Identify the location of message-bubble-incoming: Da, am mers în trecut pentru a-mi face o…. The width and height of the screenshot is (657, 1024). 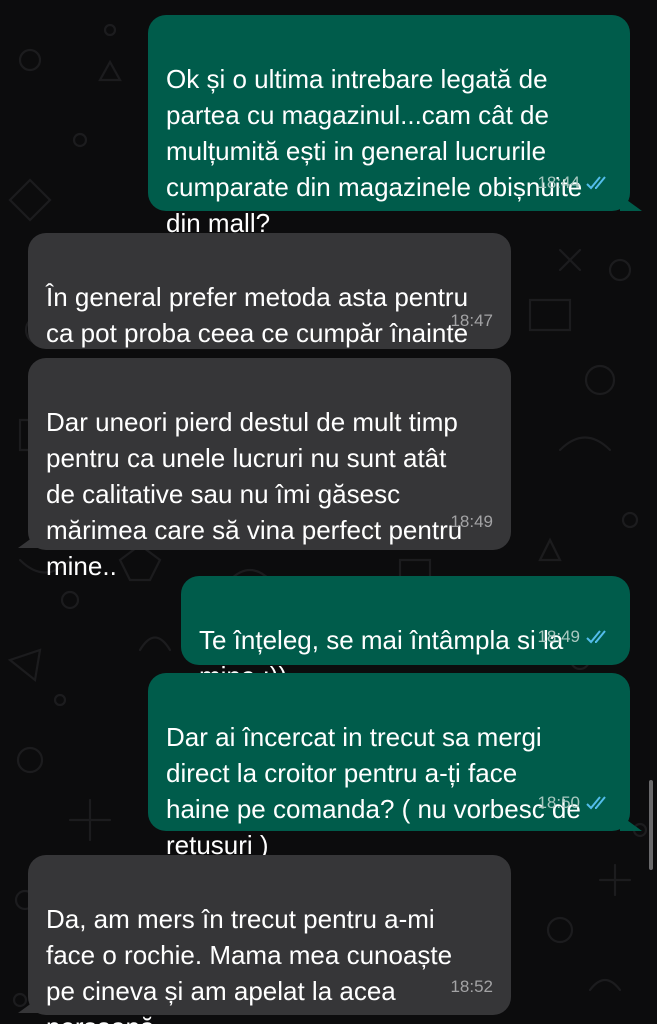
(269, 939).